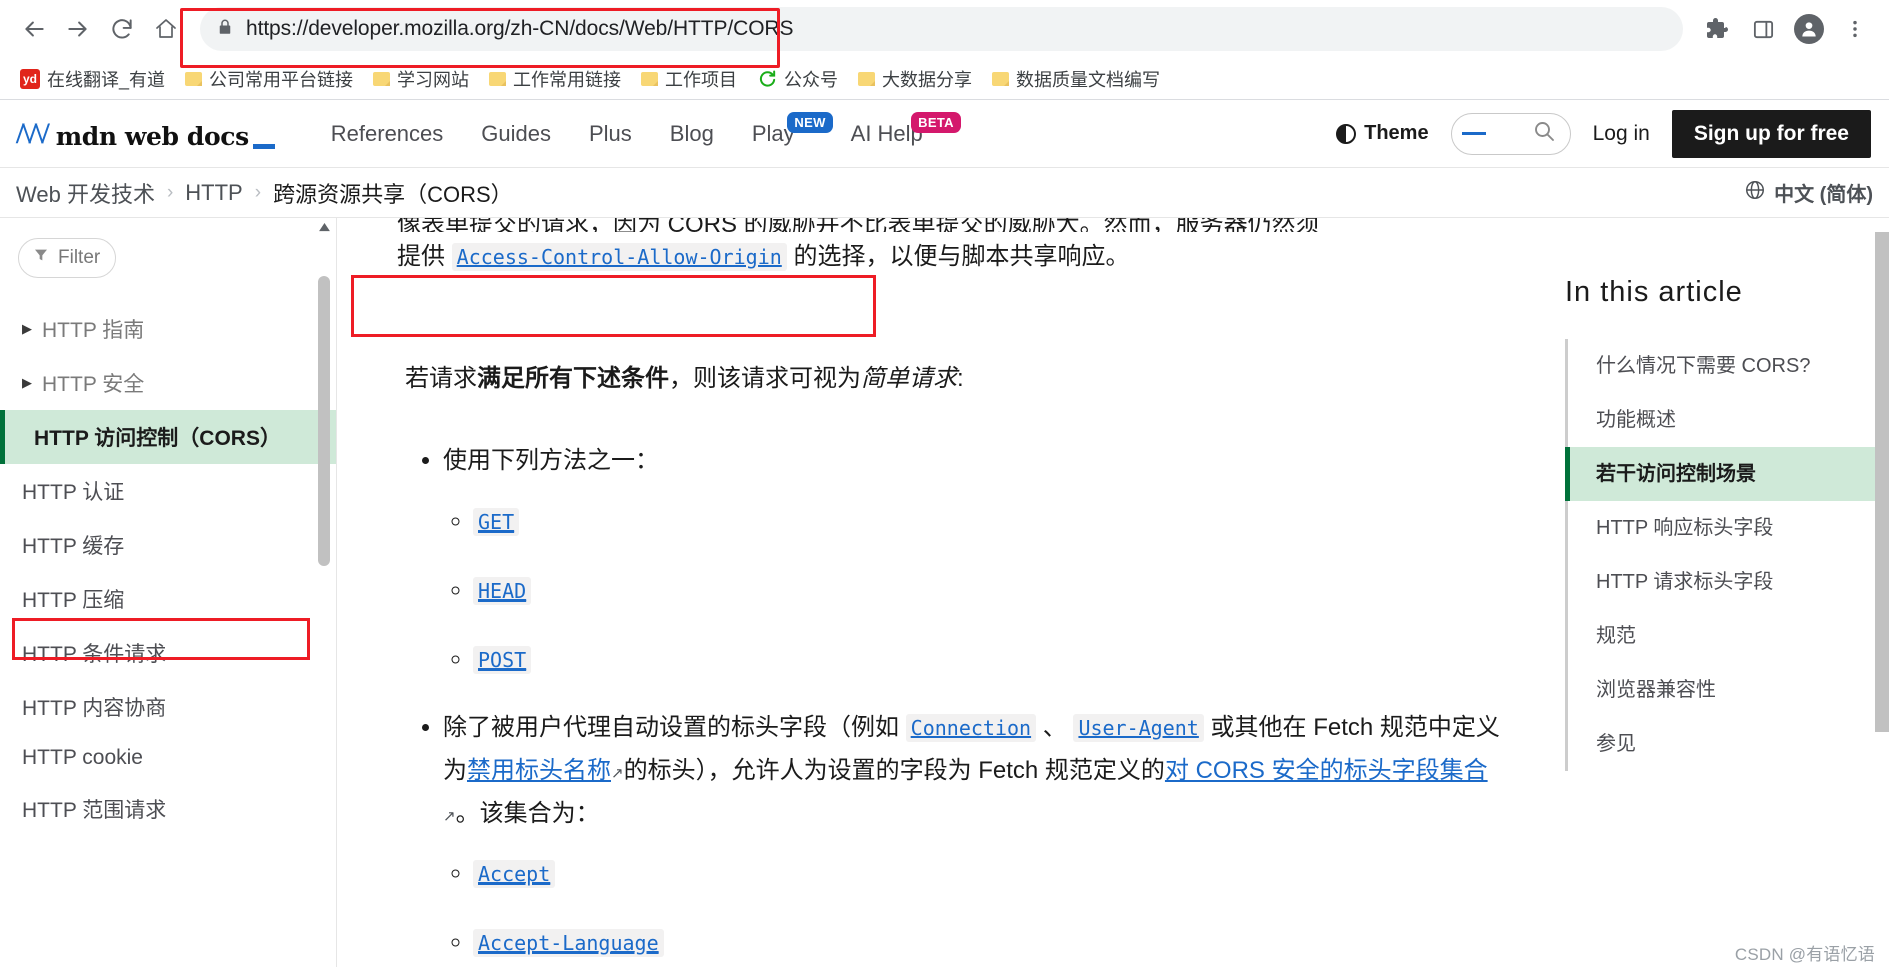 The height and width of the screenshot is (973, 1889). What do you see at coordinates (168, 653) in the screenshot?
I see `sidebar-item-http-conditional: HTTP 条件请求` at bounding box center [168, 653].